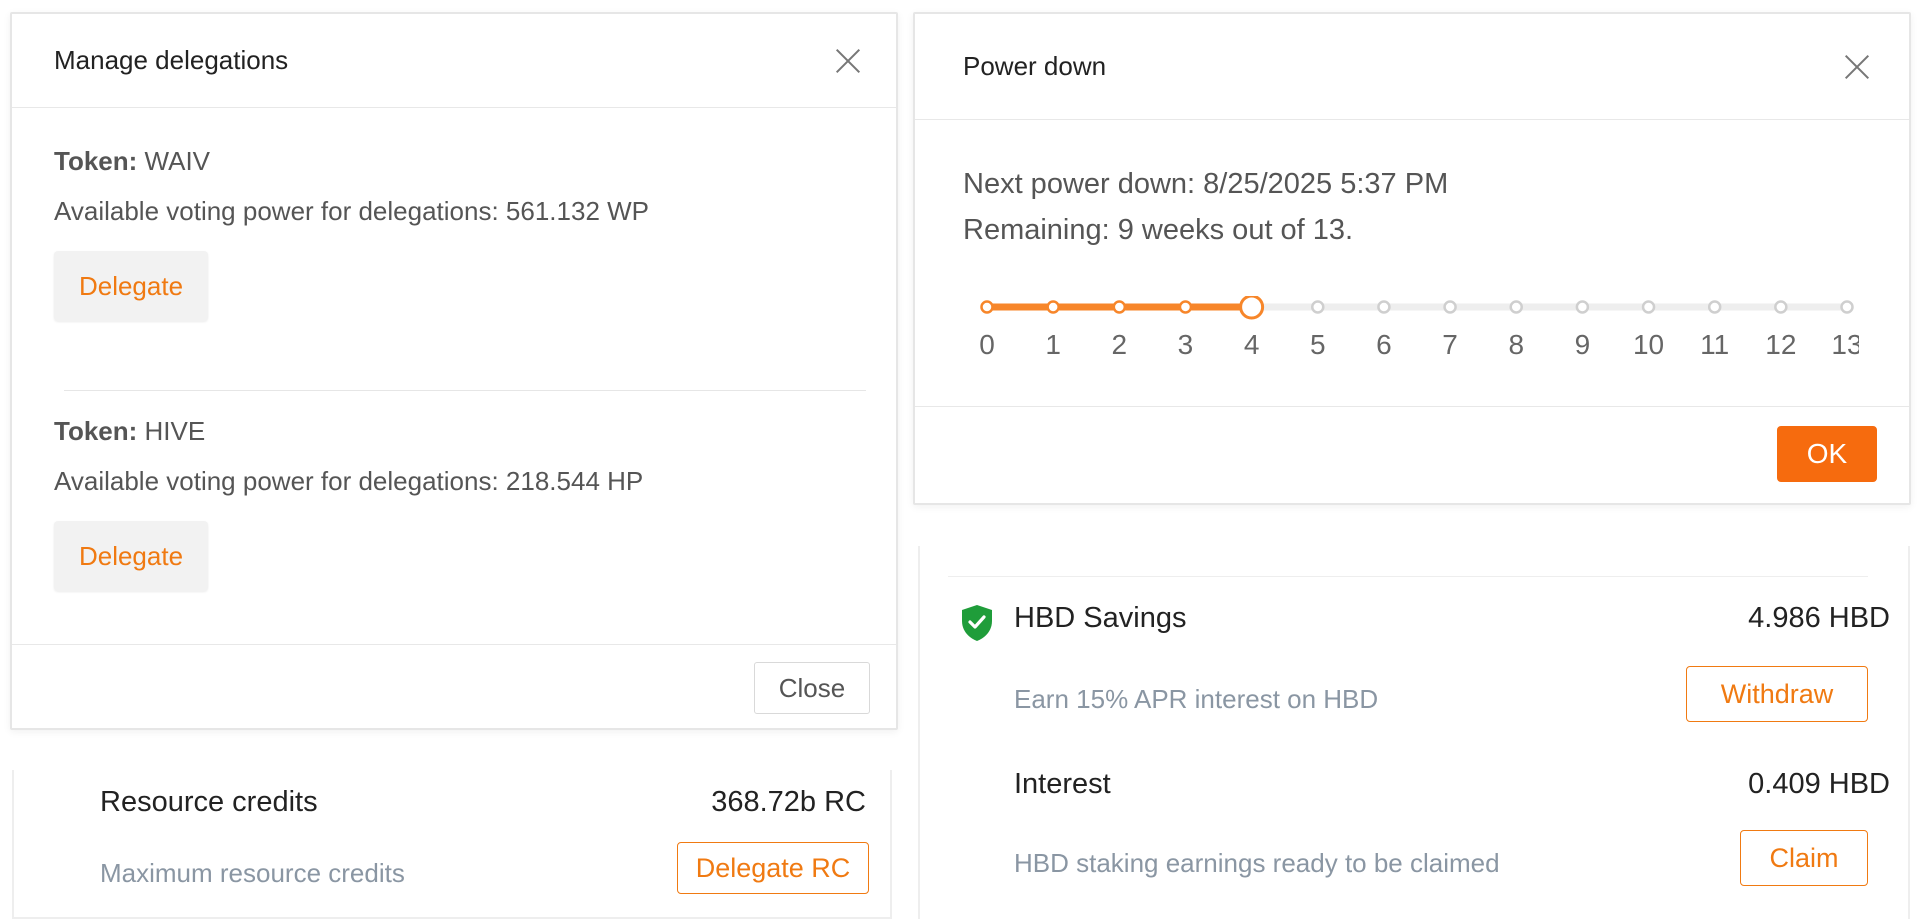 The height and width of the screenshot is (919, 1920). I want to click on slider-step-label: 13, so click(1845, 344).